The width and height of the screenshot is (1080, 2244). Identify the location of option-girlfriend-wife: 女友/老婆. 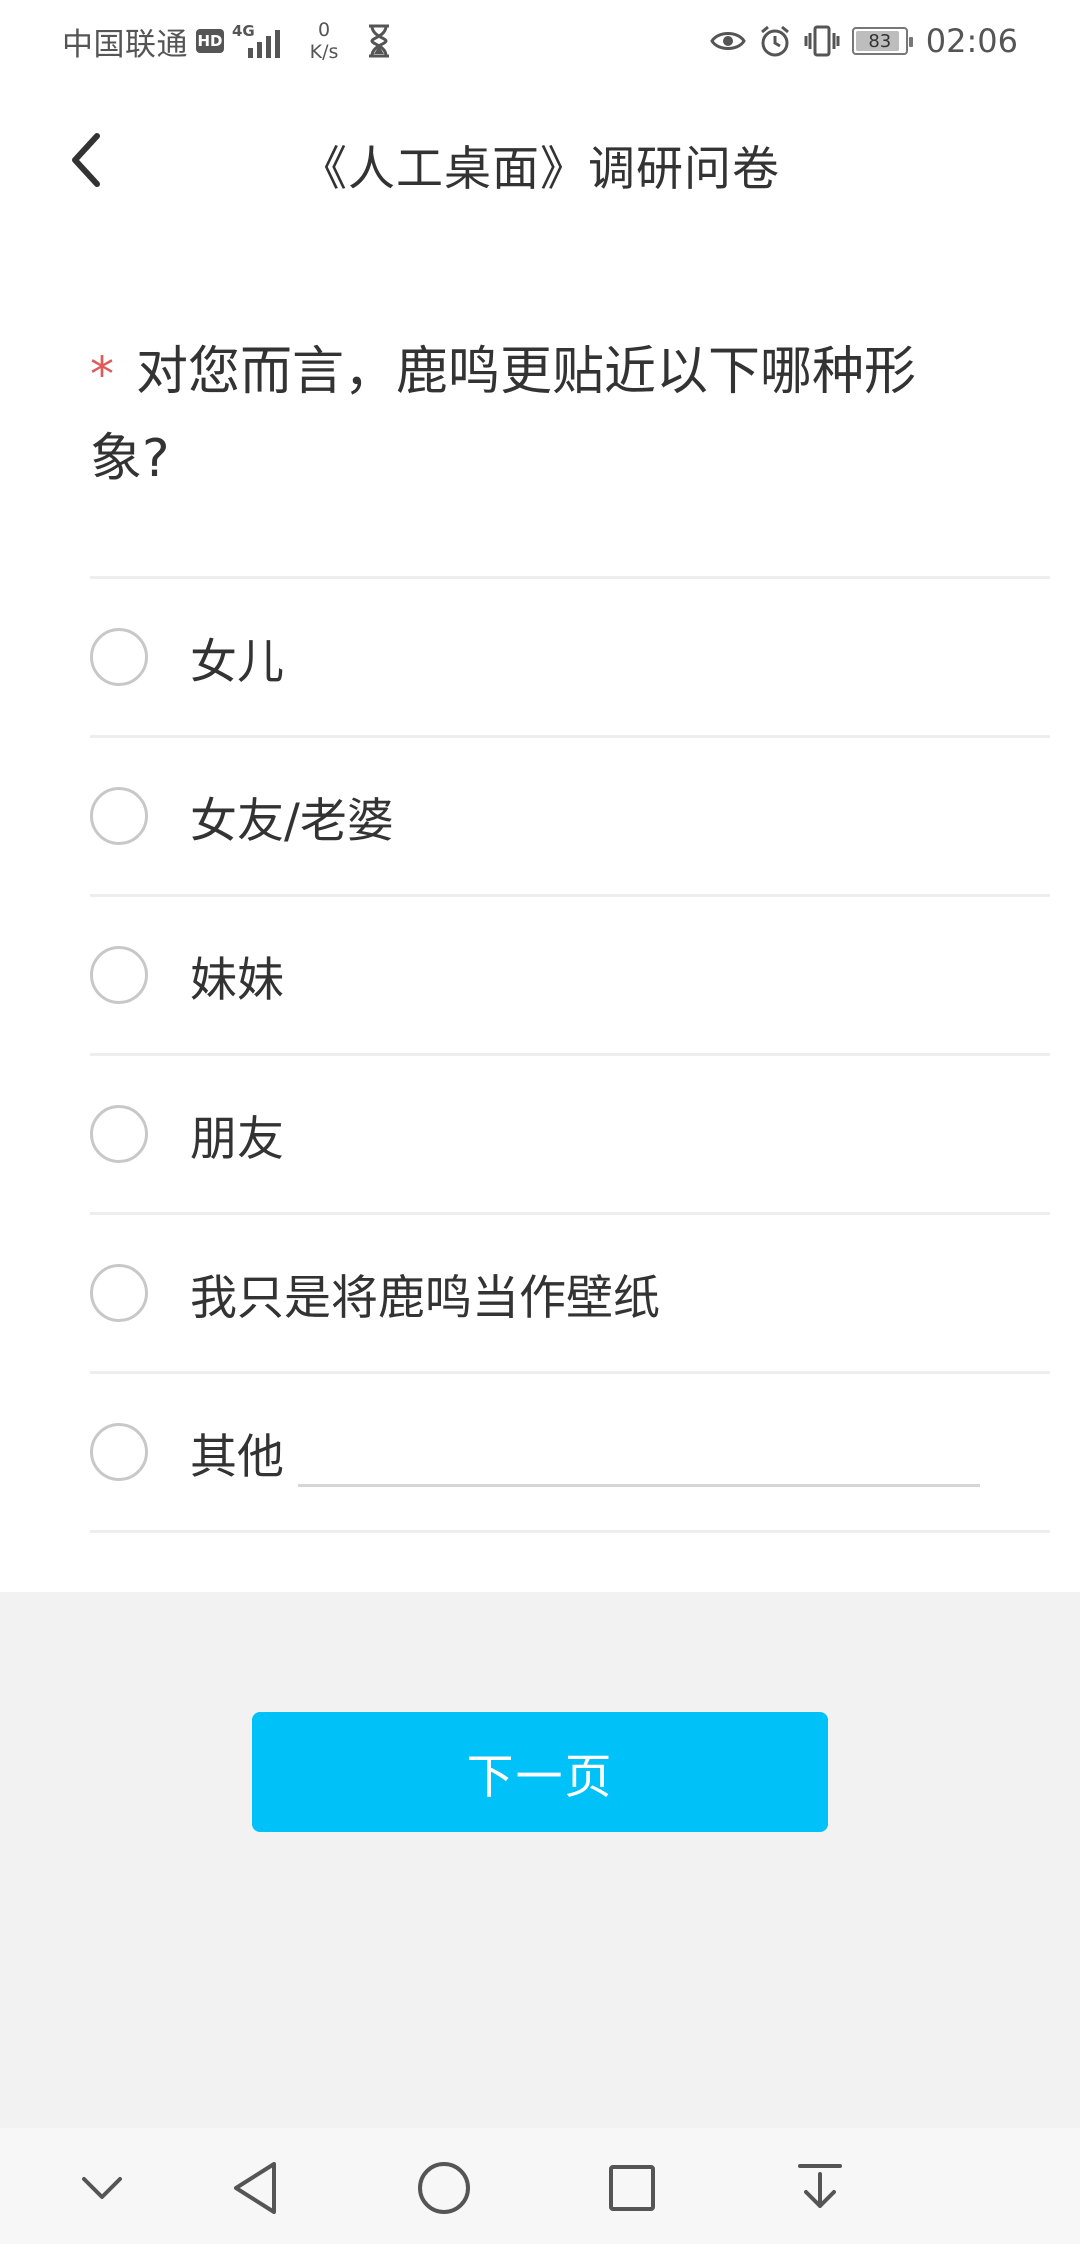
(570, 817).